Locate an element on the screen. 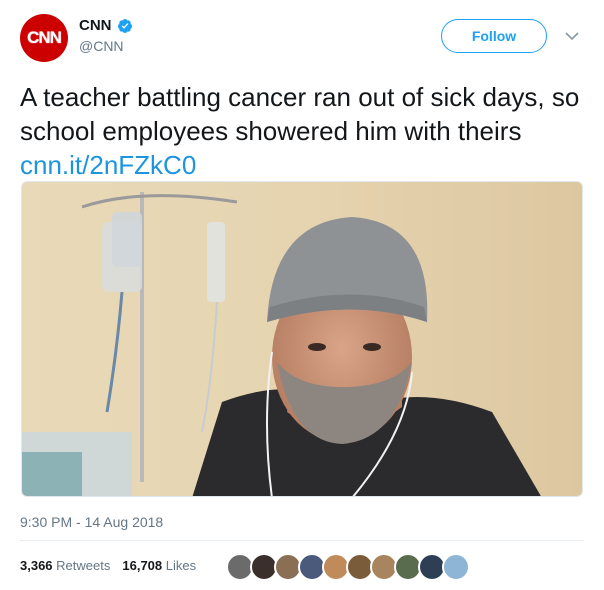 The width and height of the screenshot is (604, 590). liker-avatars is located at coordinates (348, 567).